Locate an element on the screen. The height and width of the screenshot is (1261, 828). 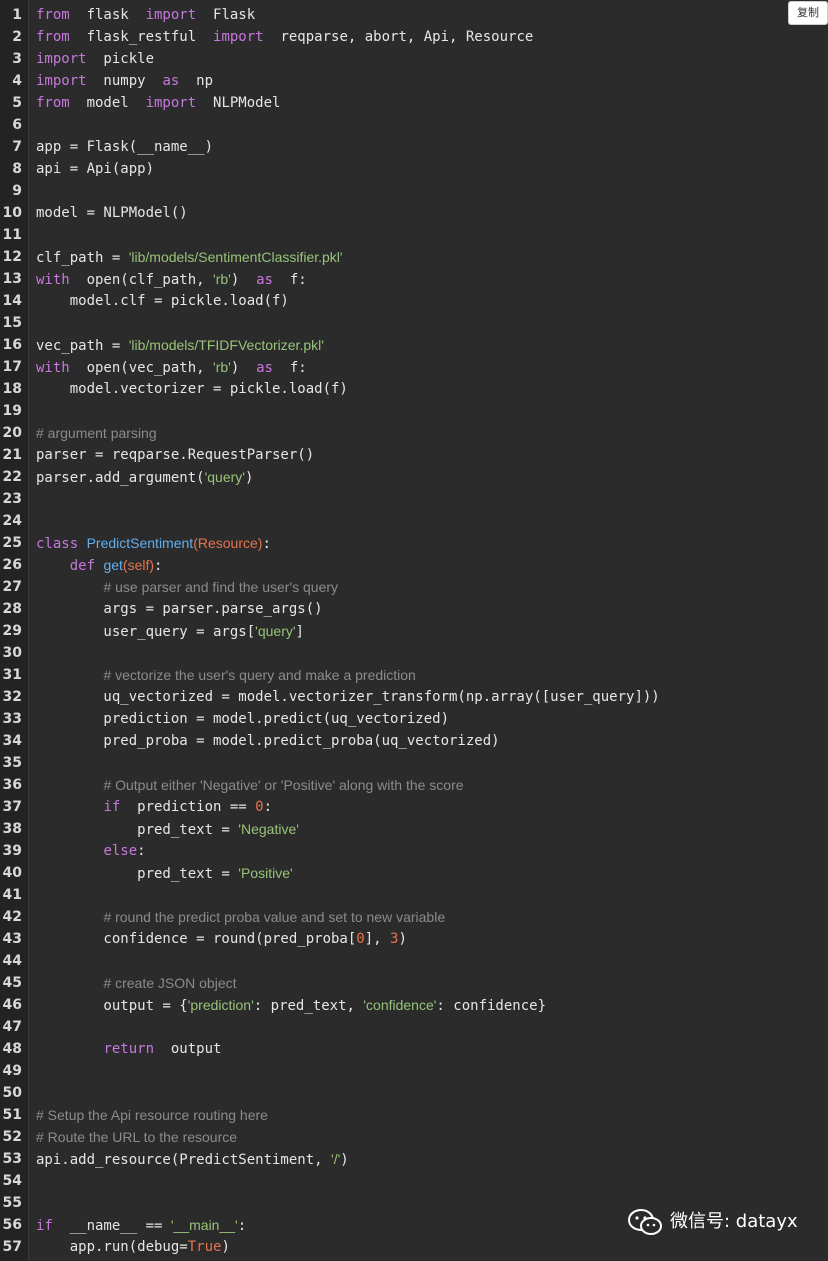
code-text: import pickle is located at coordinates (95, 59).